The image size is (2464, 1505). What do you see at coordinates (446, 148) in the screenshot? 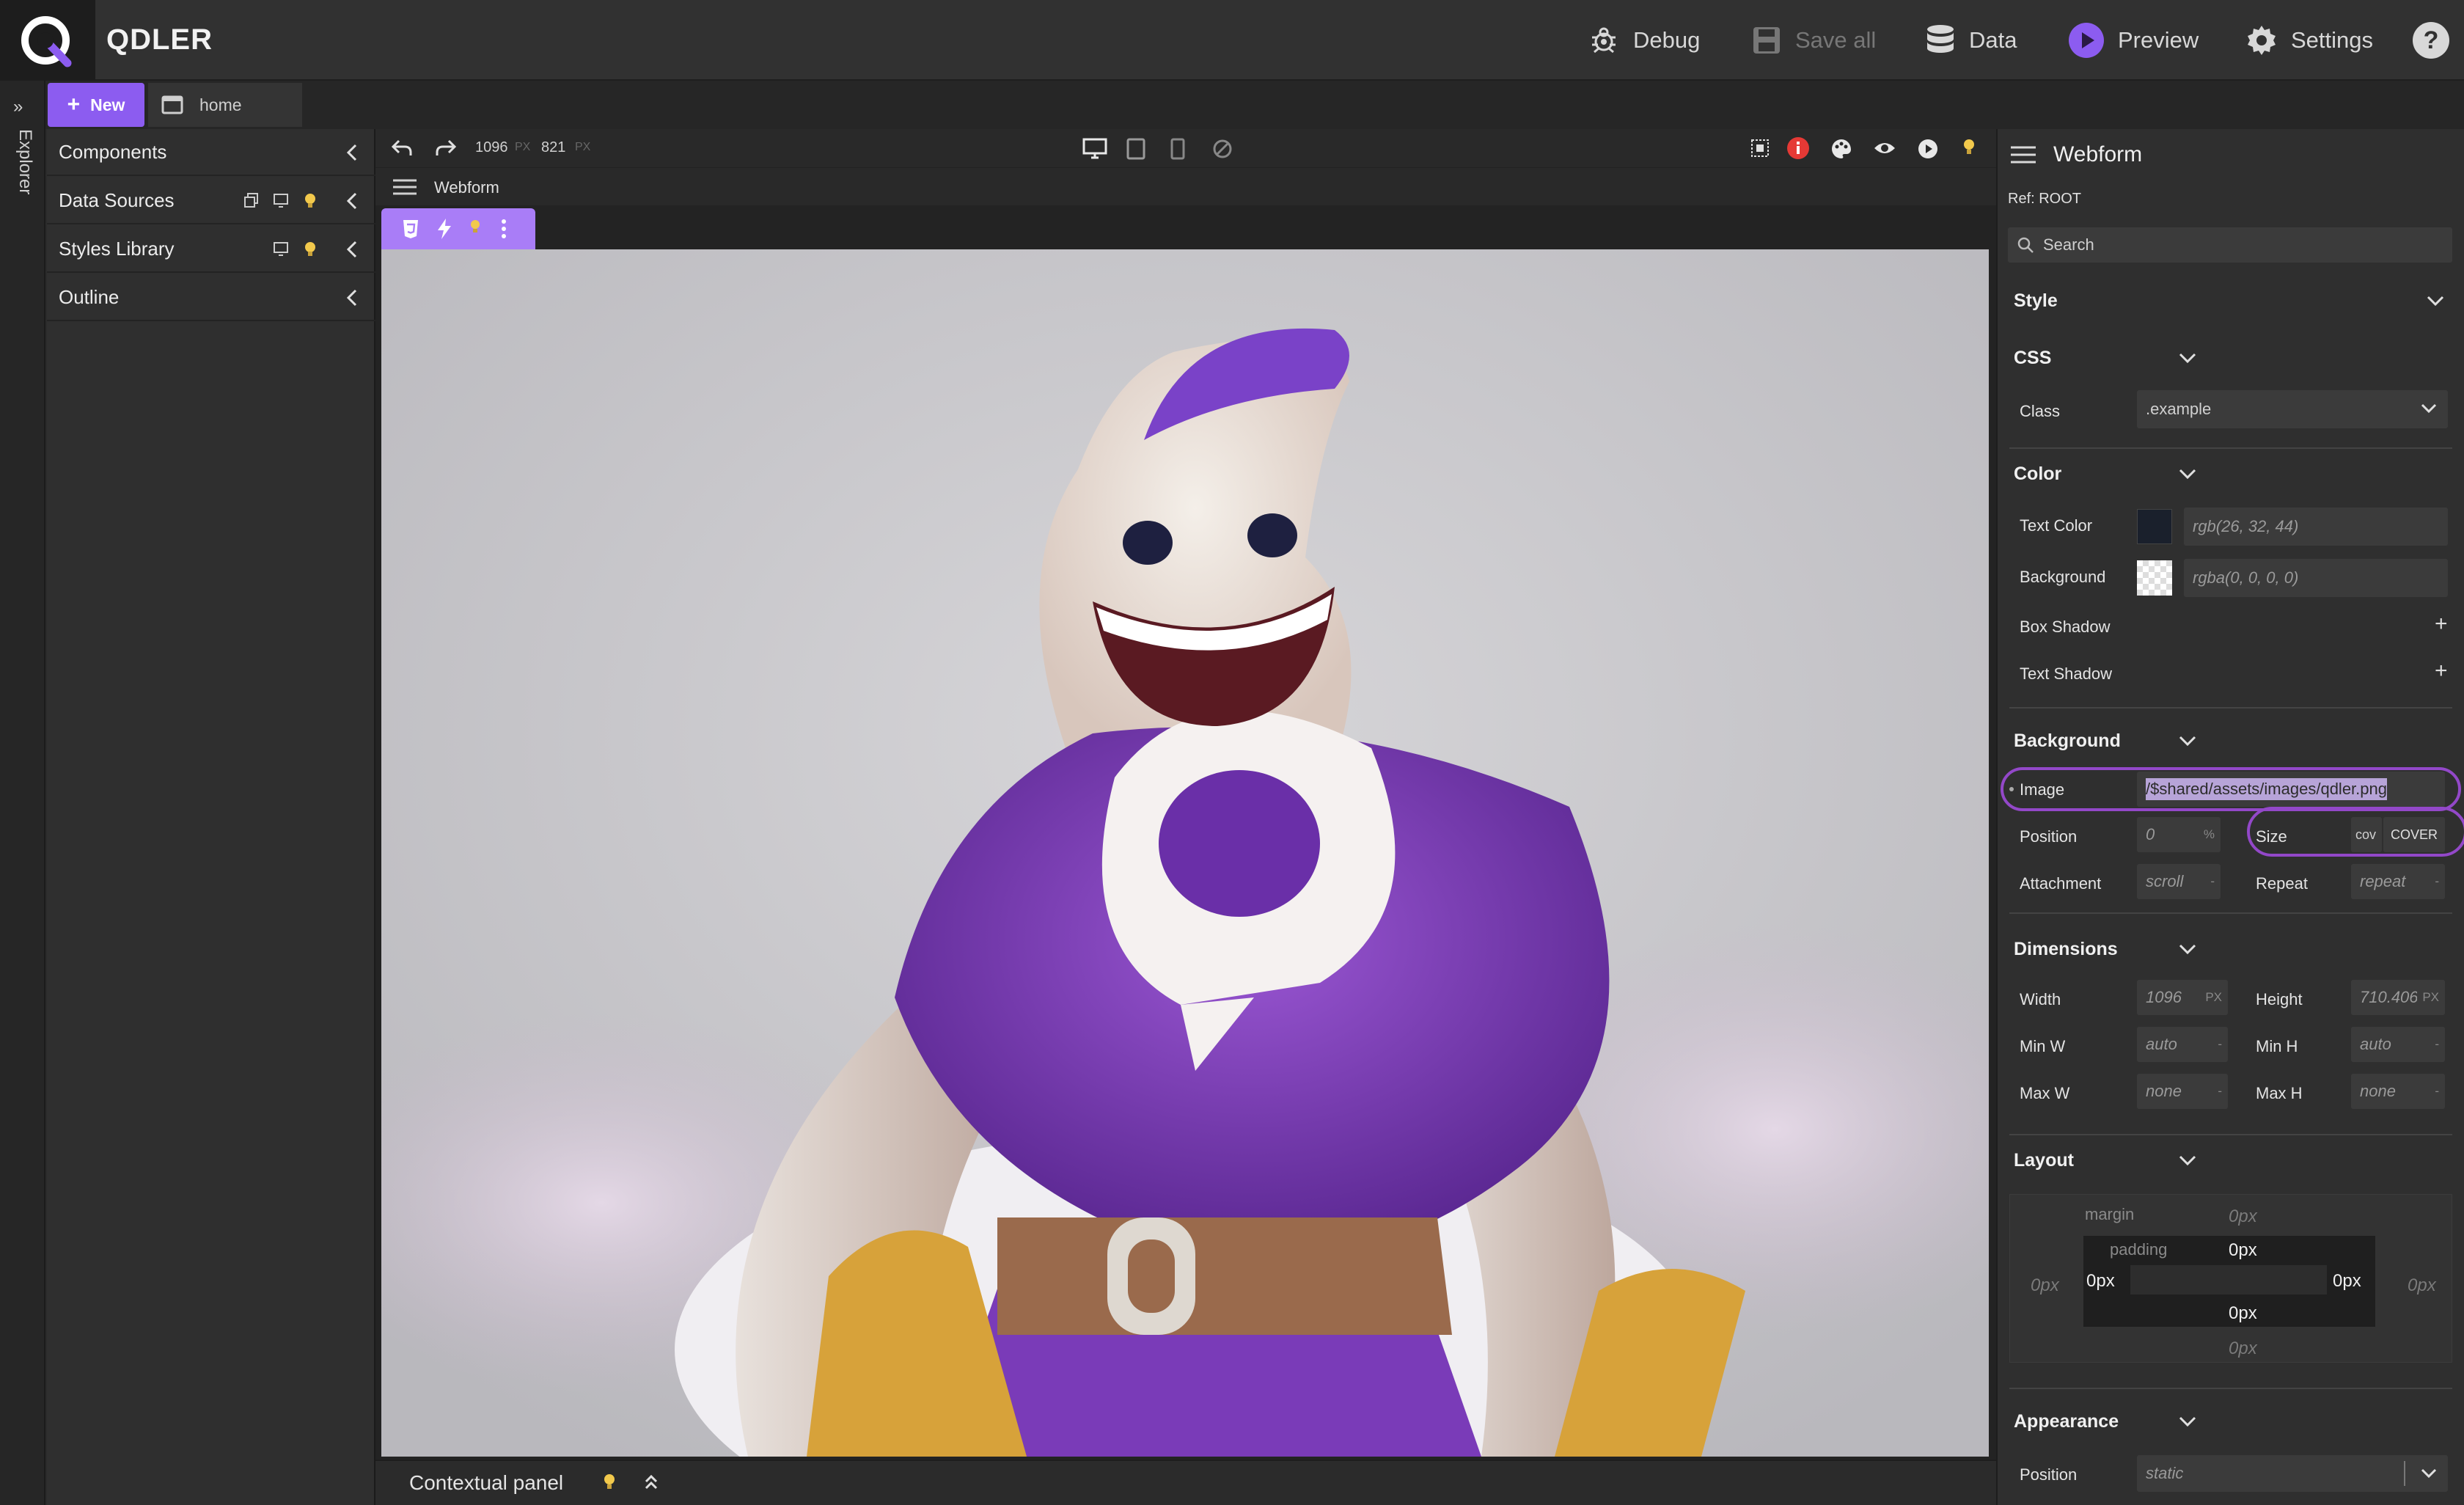
I see `redo-icon` at bounding box center [446, 148].